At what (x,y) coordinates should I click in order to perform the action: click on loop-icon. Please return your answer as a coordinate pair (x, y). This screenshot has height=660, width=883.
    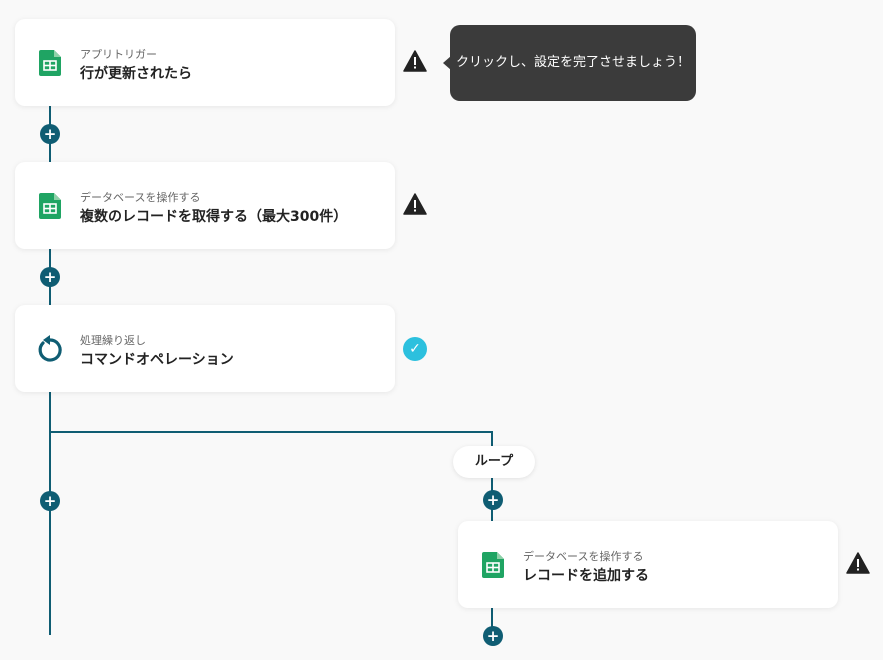
    Looking at the image, I should click on (50, 349).